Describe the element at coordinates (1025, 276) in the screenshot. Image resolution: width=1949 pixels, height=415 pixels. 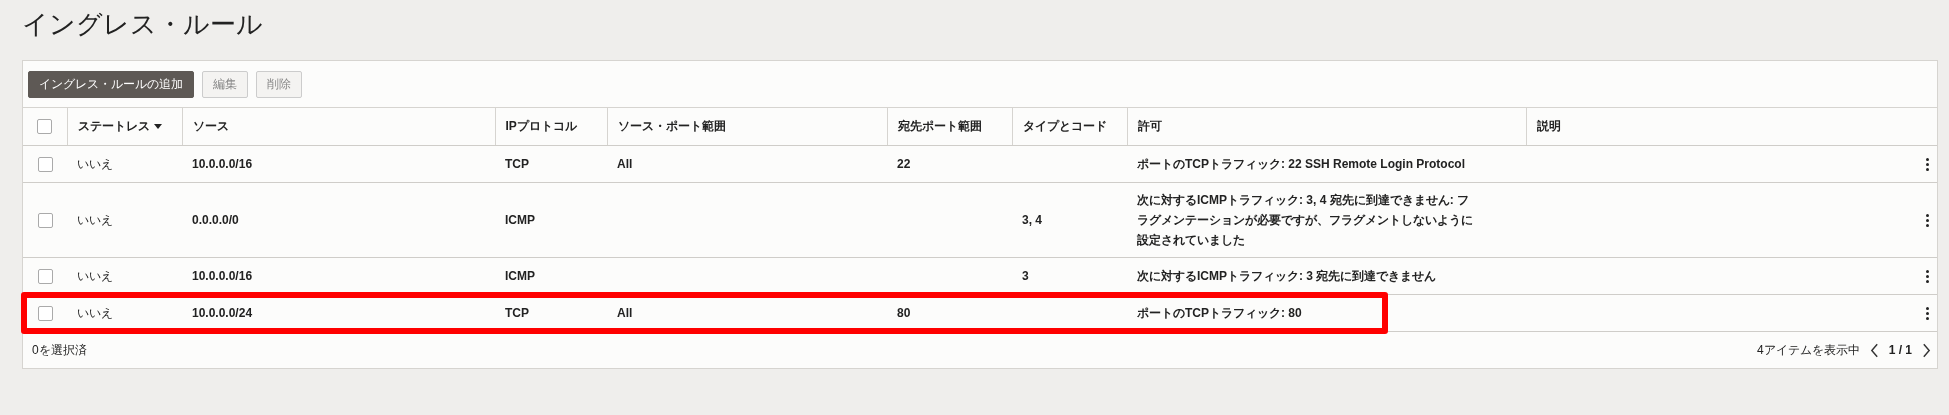
I see `type-code-cell: 3` at that location.